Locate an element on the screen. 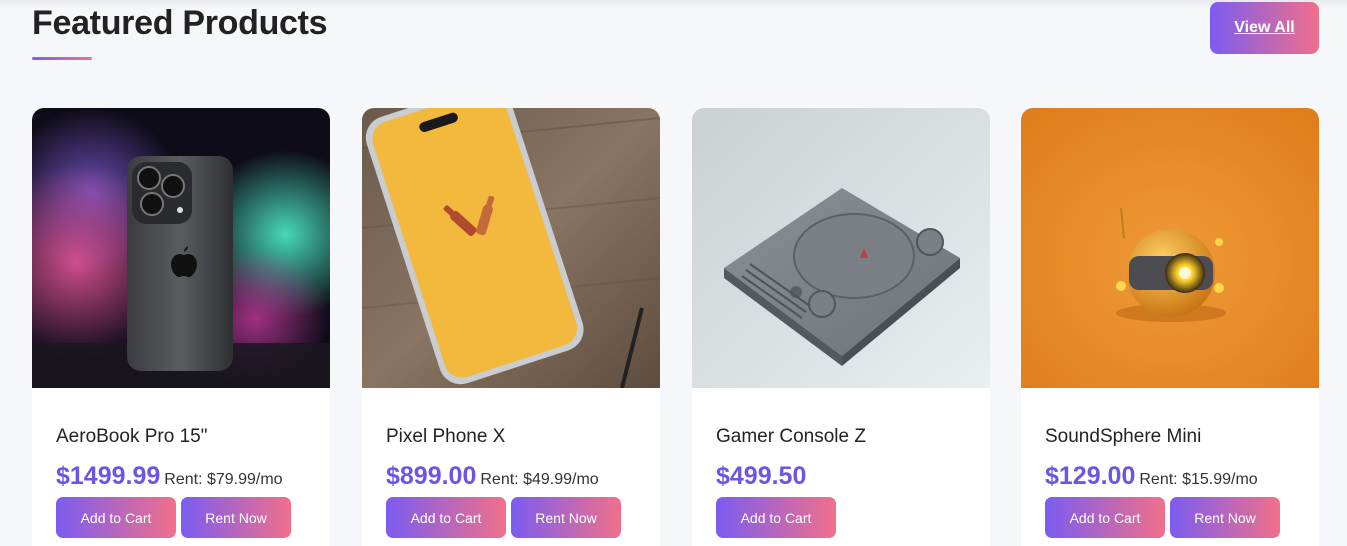  product-price: $499.50 is located at coordinates (761, 476).